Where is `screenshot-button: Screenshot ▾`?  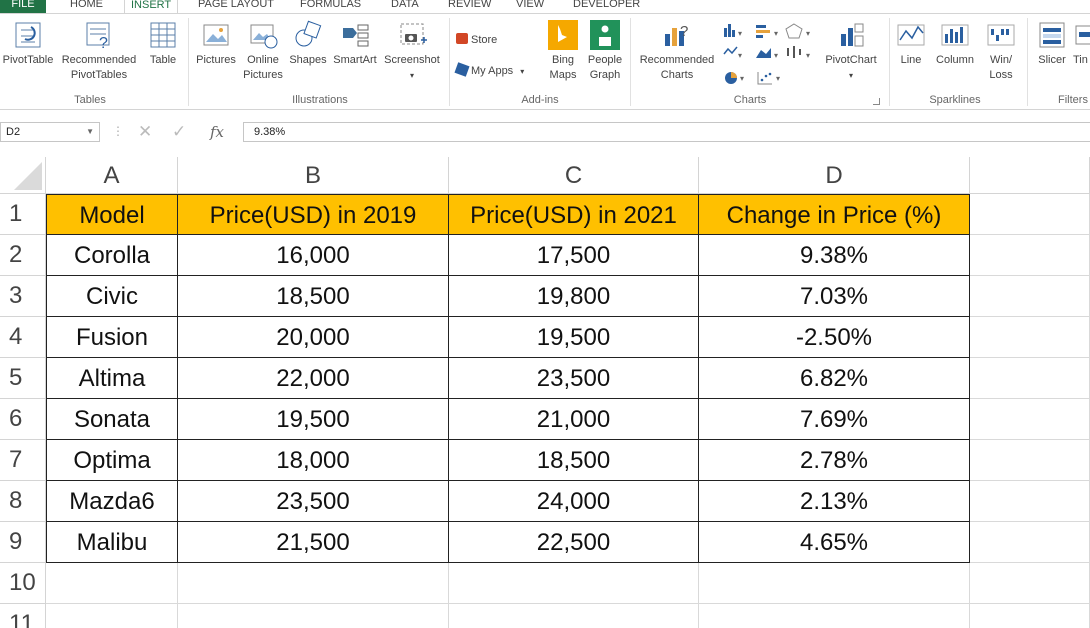
screenshot-button: Screenshot ▾ is located at coordinates (412, 51).